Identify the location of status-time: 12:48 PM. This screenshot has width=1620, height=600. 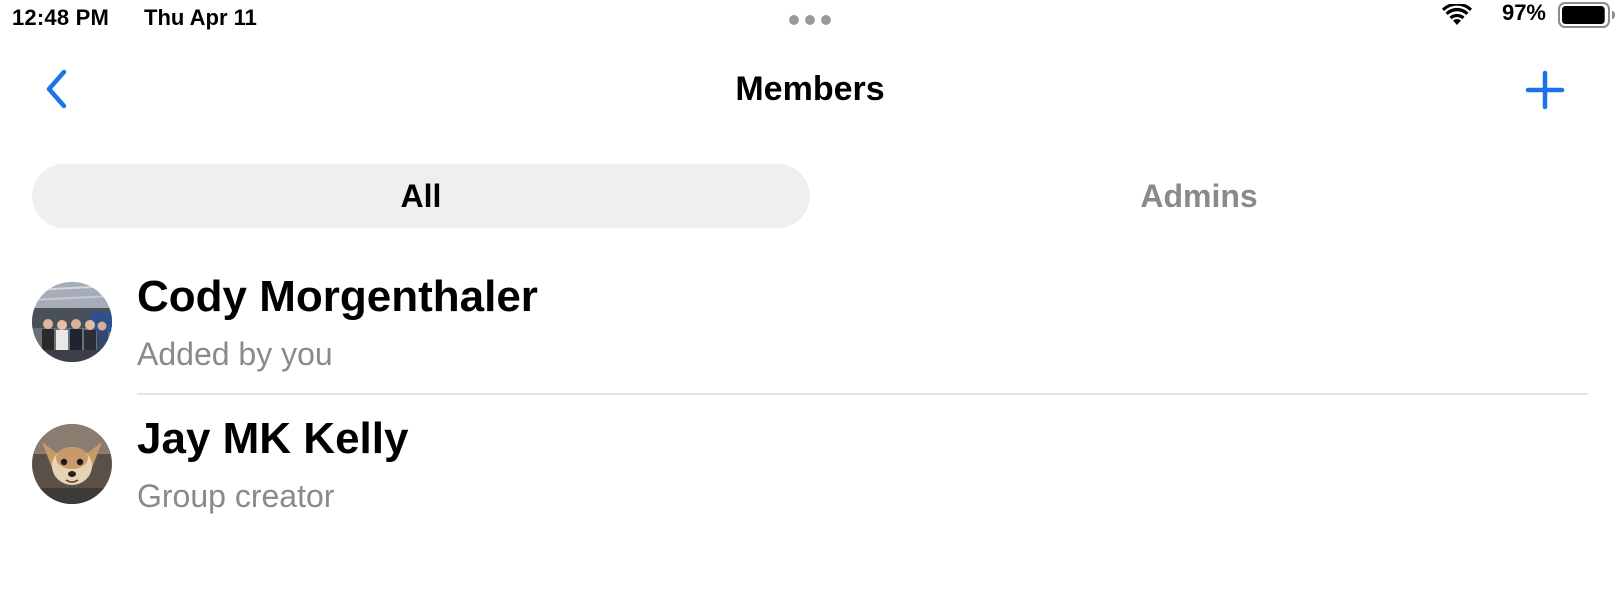
(60, 17).